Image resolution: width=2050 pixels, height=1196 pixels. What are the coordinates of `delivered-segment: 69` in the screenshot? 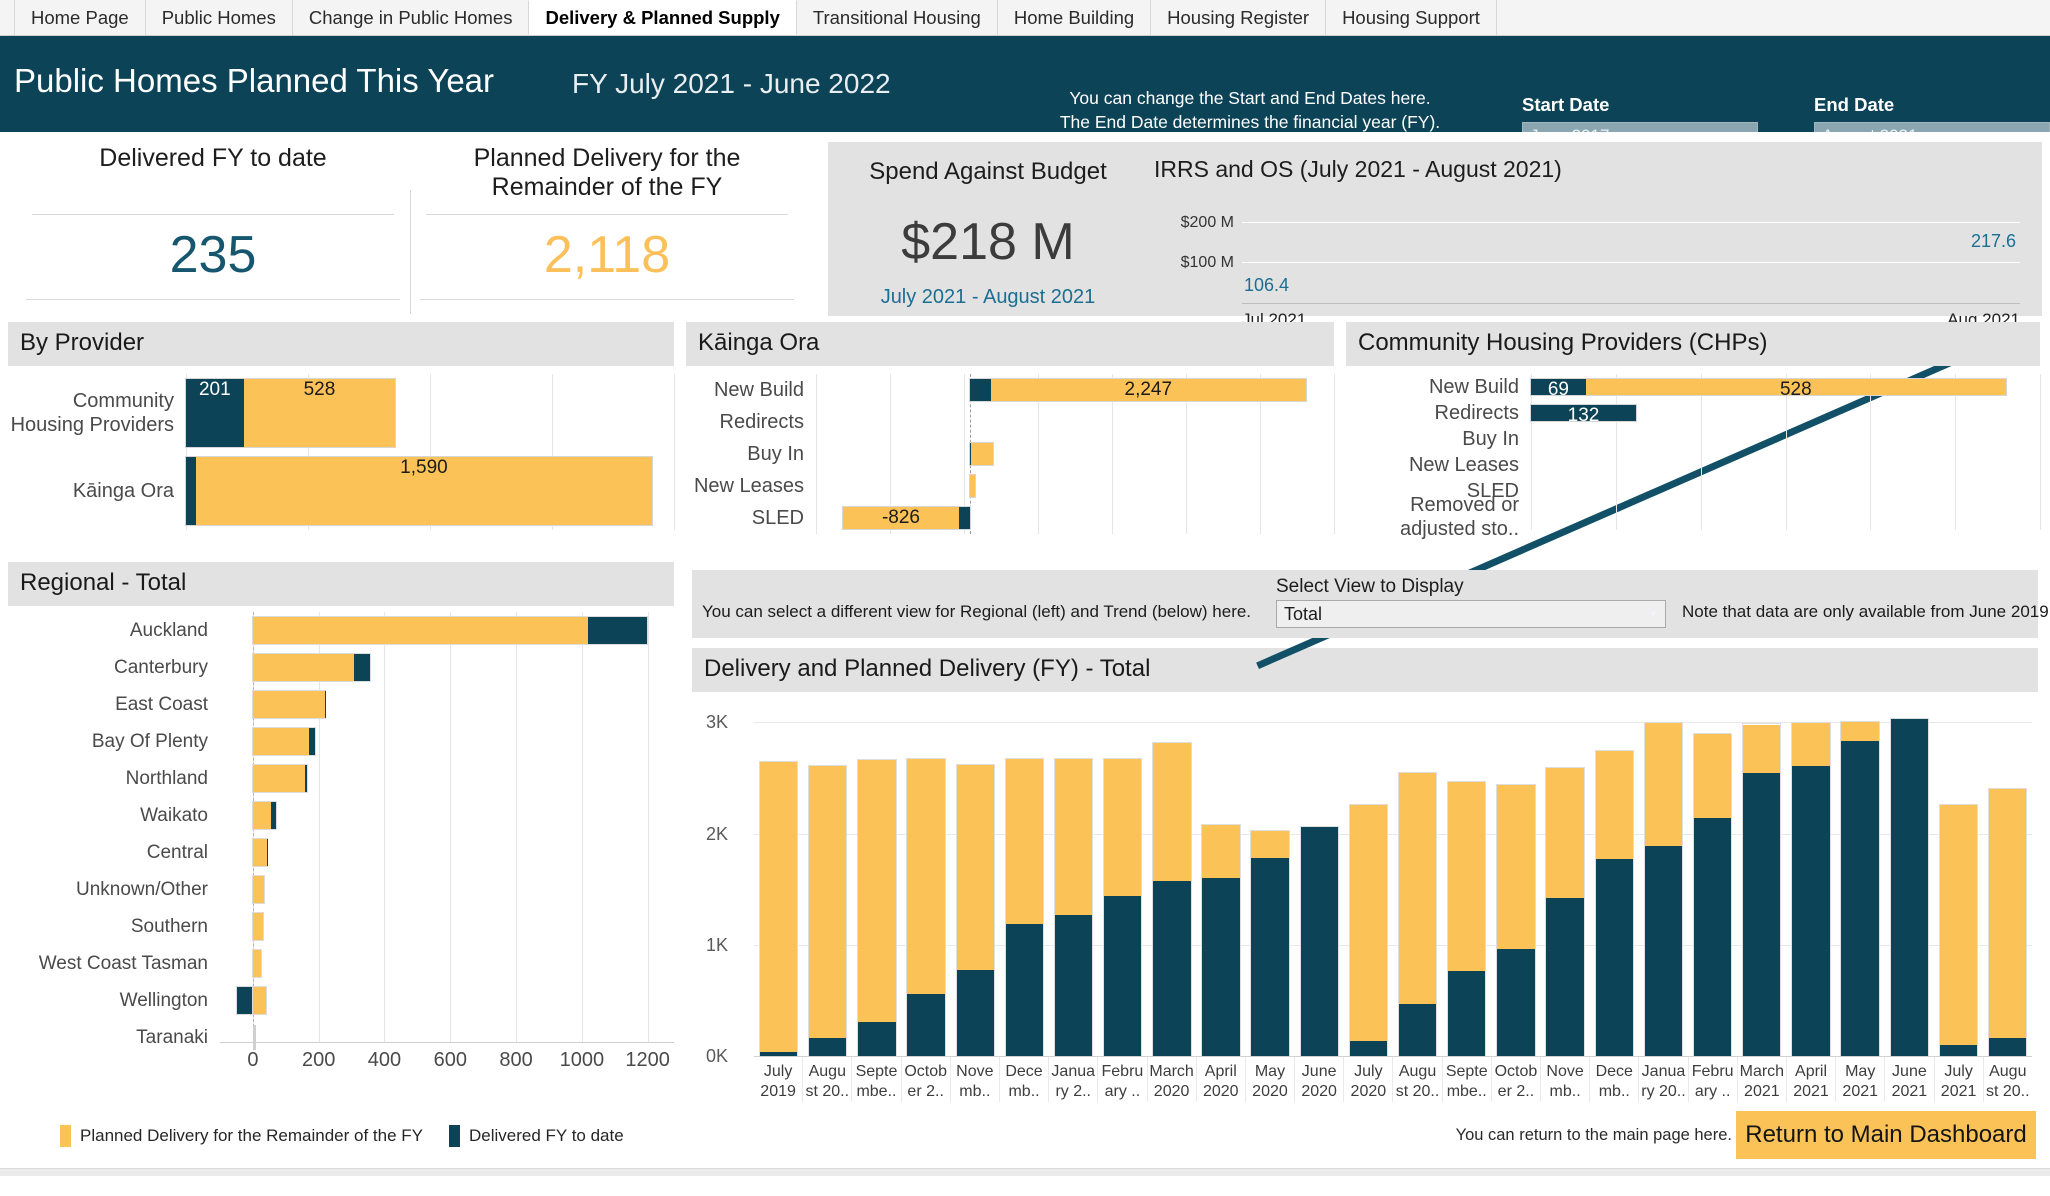 It's located at (1558, 389).